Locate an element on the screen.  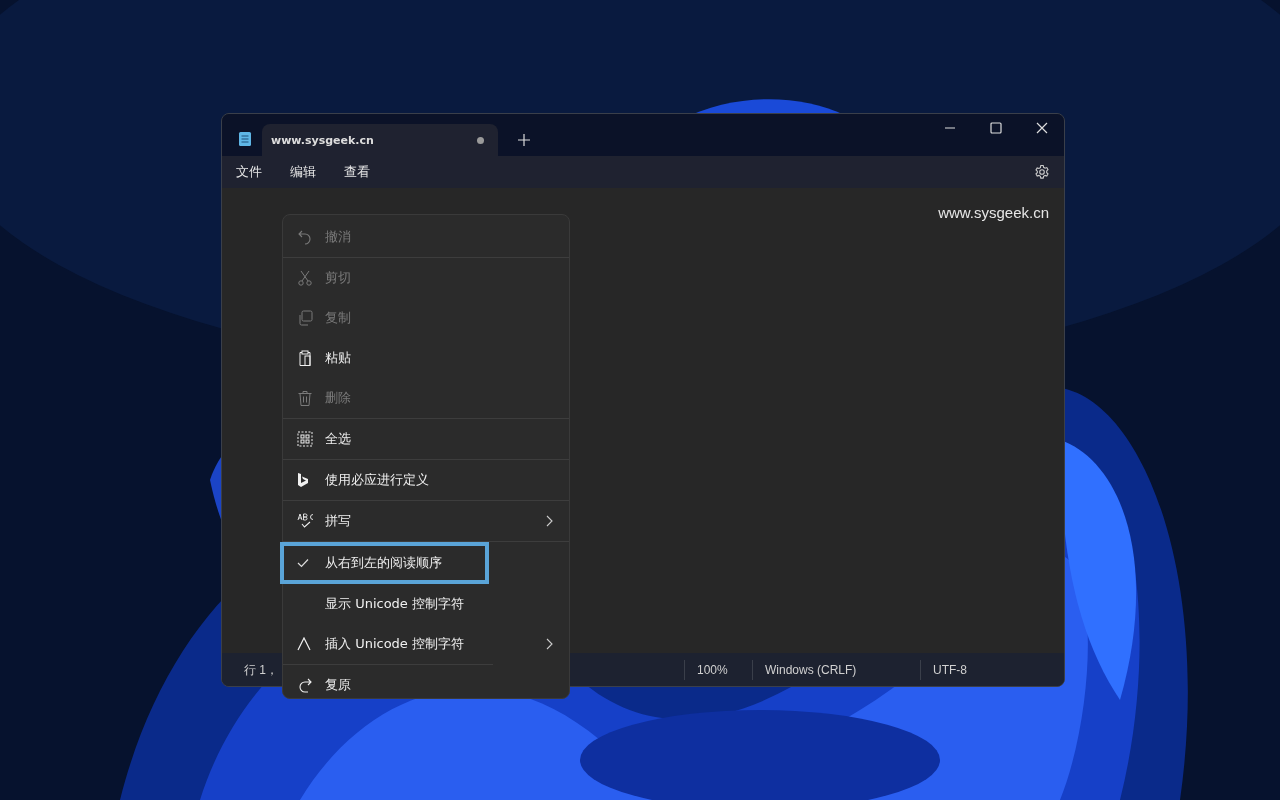
maximize-icon is located at coordinates (996, 128).